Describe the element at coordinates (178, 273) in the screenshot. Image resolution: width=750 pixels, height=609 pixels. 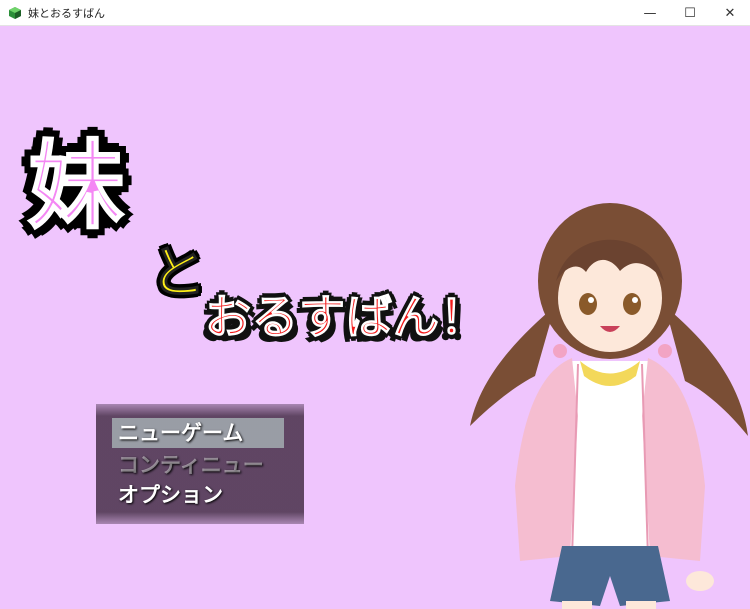
I see `title-logo-to: と` at that location.